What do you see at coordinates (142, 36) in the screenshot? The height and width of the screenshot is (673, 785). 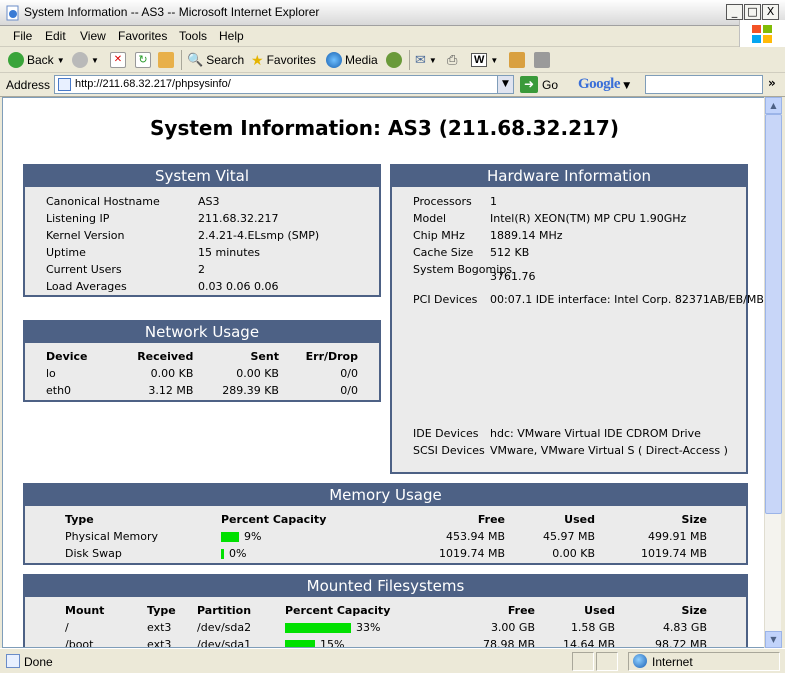 I see `menu-favorites: Favorites` at bounding box center [142, 36].